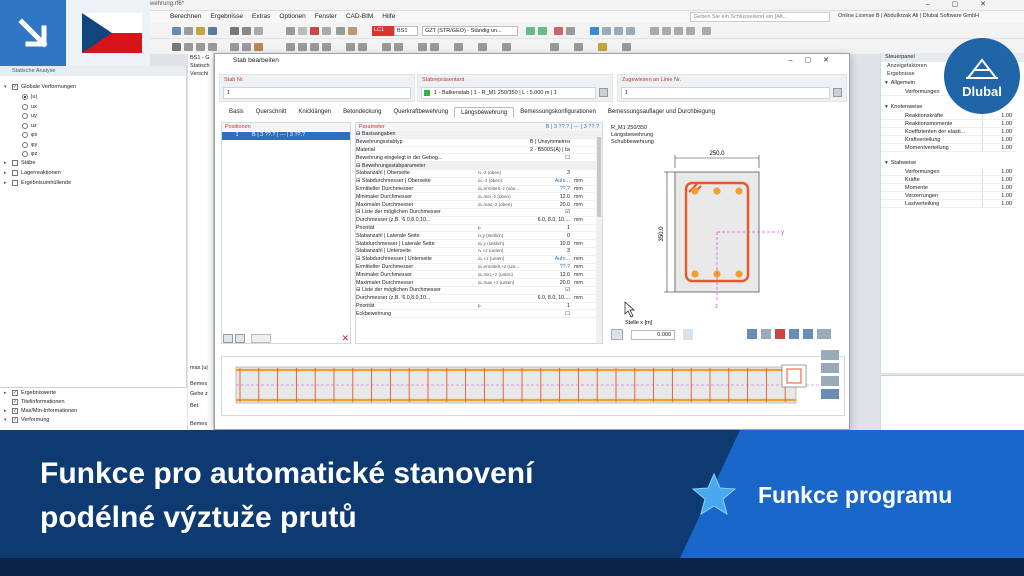 The width and height of the screenshot is (1024, 576). What do you see at coordinates (388, 16) in the screenshot?
I see `menu-item-6: Hilfe` at bounding box center [388, 16].